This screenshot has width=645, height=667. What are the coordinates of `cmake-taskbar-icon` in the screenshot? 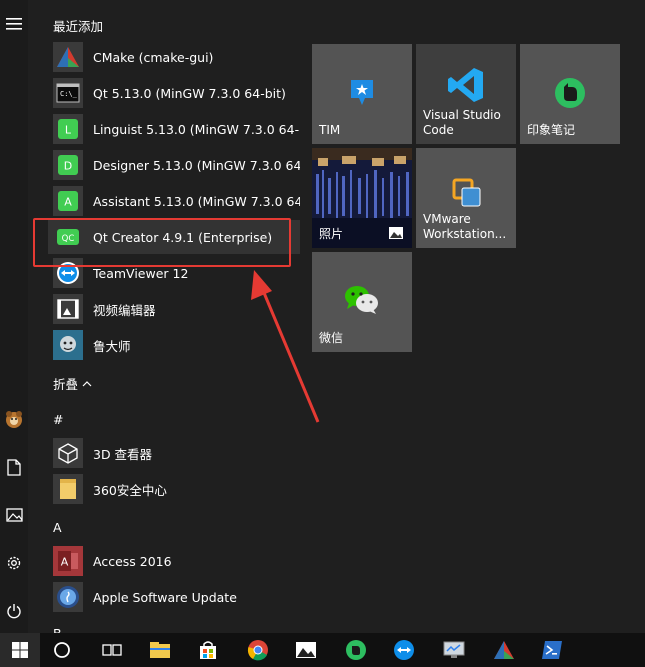 It's located at (504, 650).